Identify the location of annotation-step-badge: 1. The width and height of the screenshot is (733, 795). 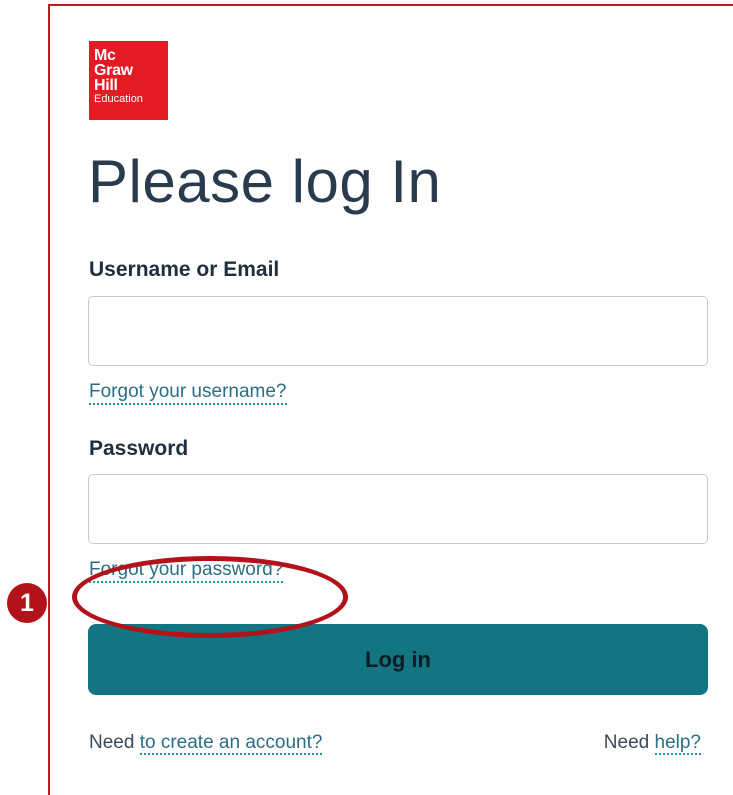
(27, 603).